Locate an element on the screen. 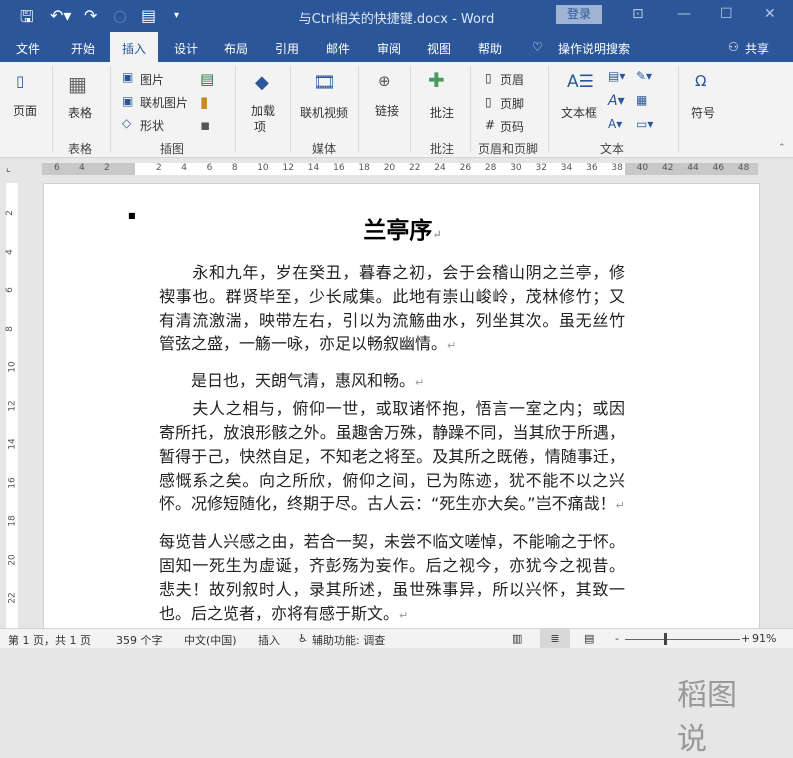  zoom-slider-thumb is located at coordinates (665, 639).